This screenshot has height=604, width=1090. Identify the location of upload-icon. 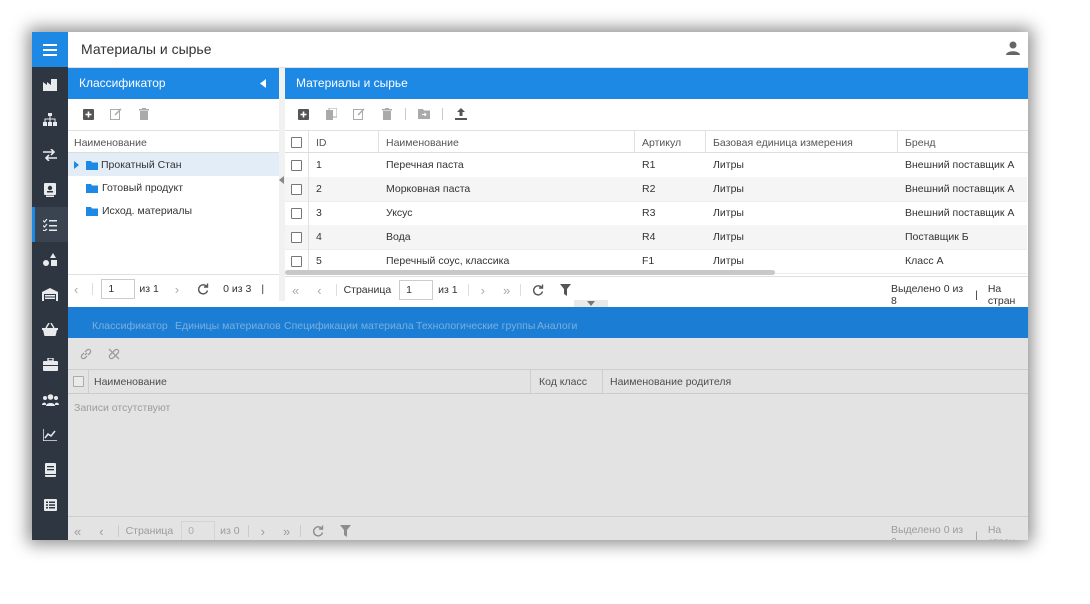
(461, 114).